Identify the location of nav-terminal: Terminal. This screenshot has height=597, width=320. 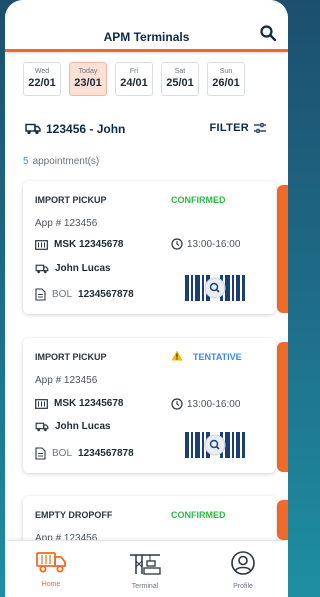
(145, 570).